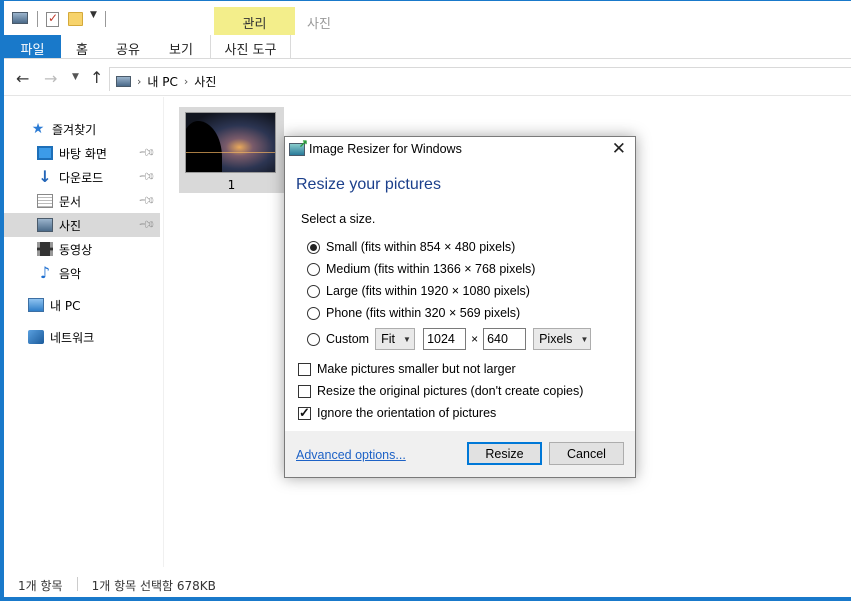  Describe the element at coordinates (52, 19) in the screenshot. I see `properties-icon` at that location.